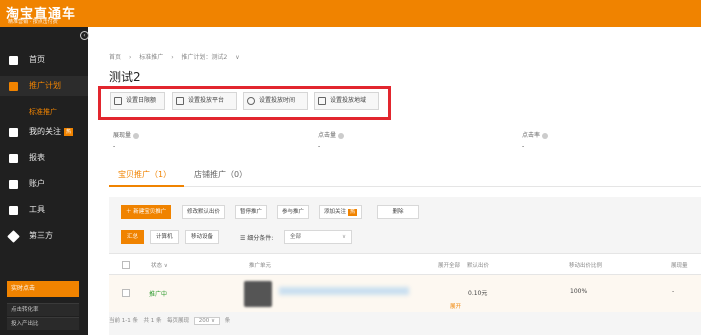 The width and height of the screenshot is (701, 335). I want to click on sidebar-item-reports: 报表, so click(44, 158).